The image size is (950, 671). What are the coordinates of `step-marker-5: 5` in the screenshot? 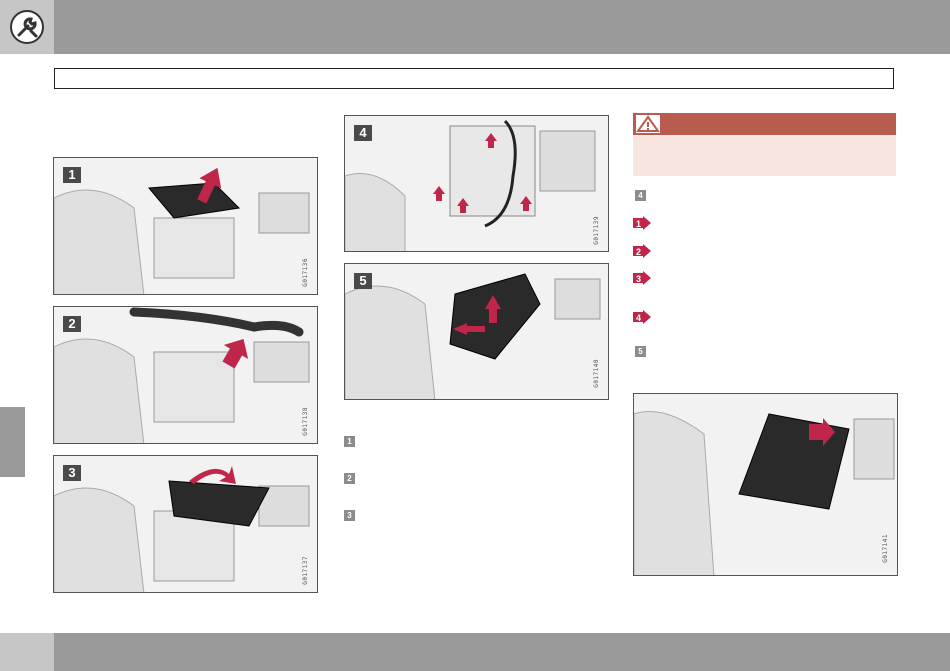 It's located at (640, 351).